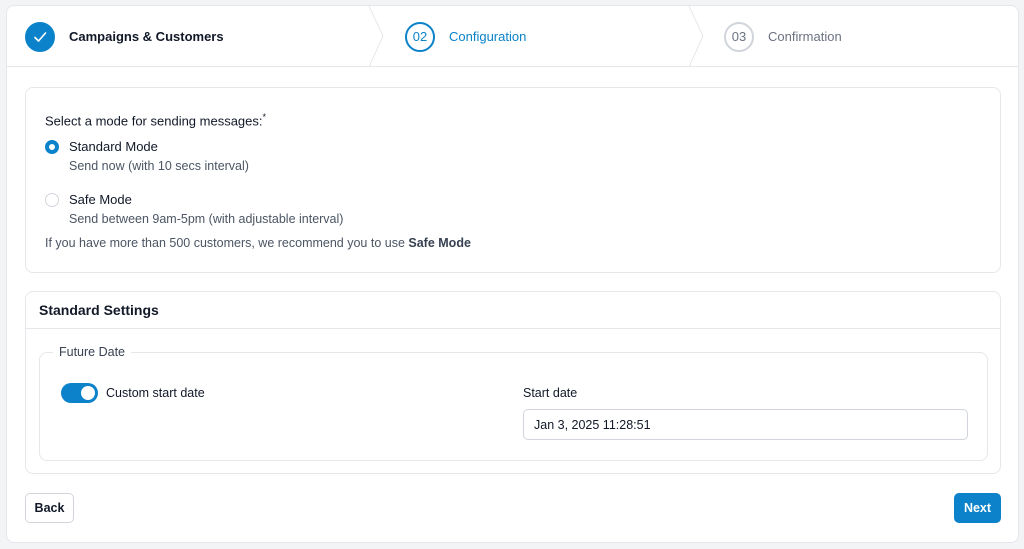 The image size is (1024, 549). I want to click on radio-safe-mode: Safe Mode, so click(88, 199).